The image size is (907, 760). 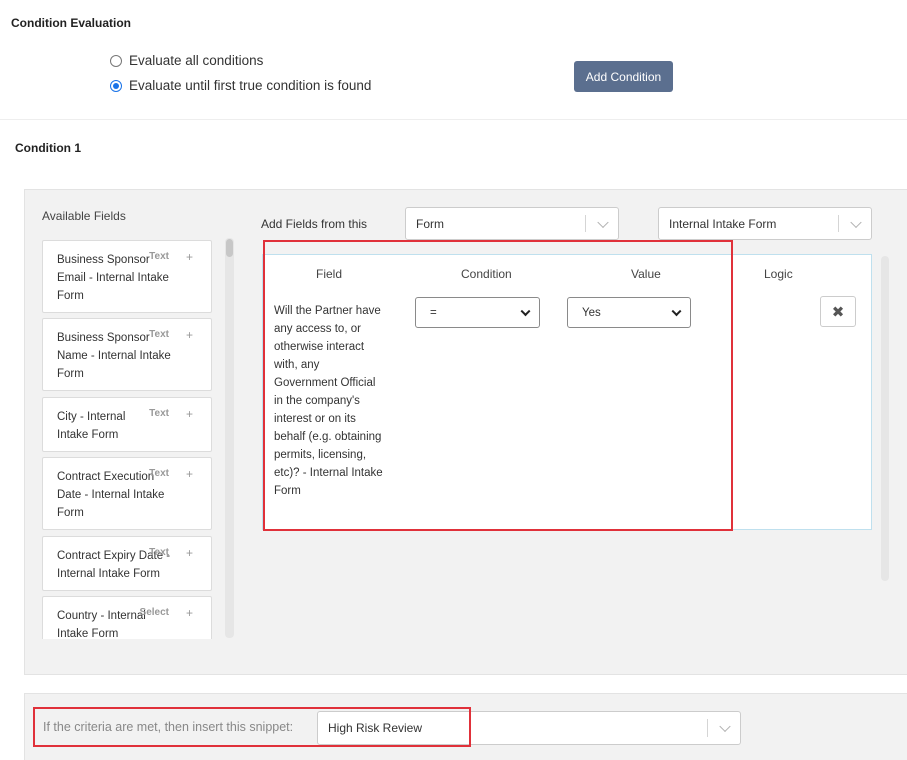 I want to click on rule-table-scrollbar, so click(x=885, y=418).